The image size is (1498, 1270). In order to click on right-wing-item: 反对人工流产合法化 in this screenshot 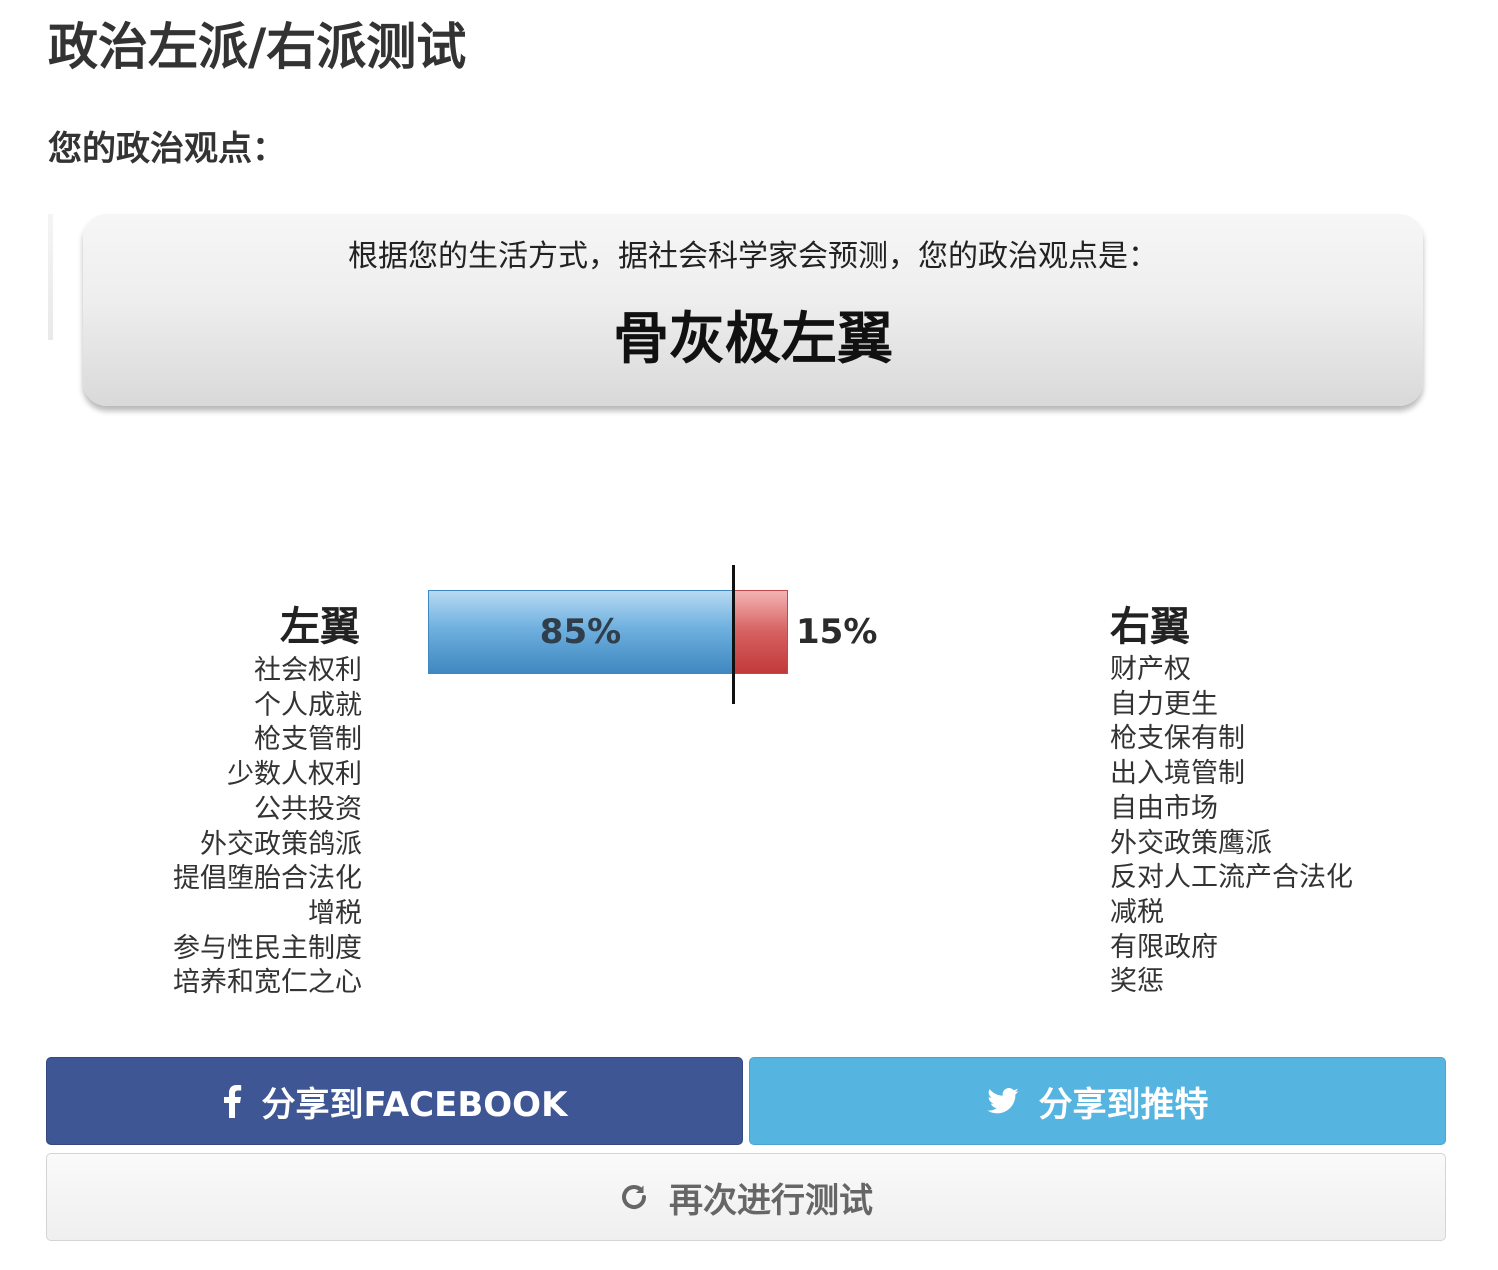, I will do `click(1231, 878)`.